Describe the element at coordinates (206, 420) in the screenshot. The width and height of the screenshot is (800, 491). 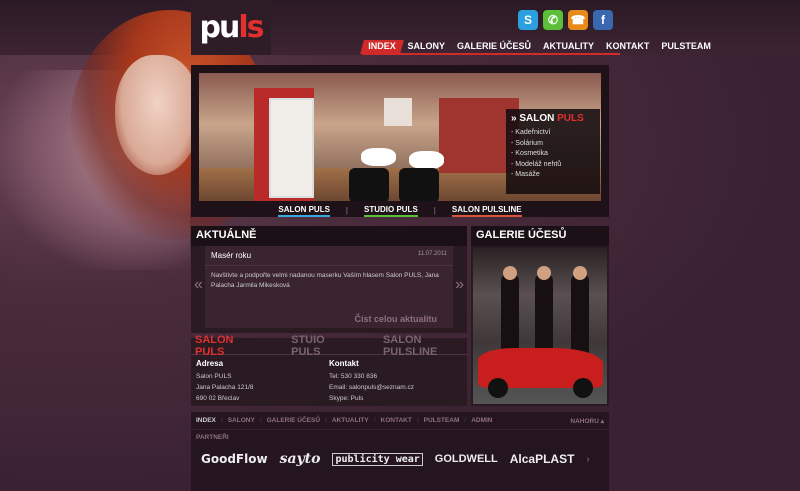
I see `footer-link-index: INDEX` at that location.